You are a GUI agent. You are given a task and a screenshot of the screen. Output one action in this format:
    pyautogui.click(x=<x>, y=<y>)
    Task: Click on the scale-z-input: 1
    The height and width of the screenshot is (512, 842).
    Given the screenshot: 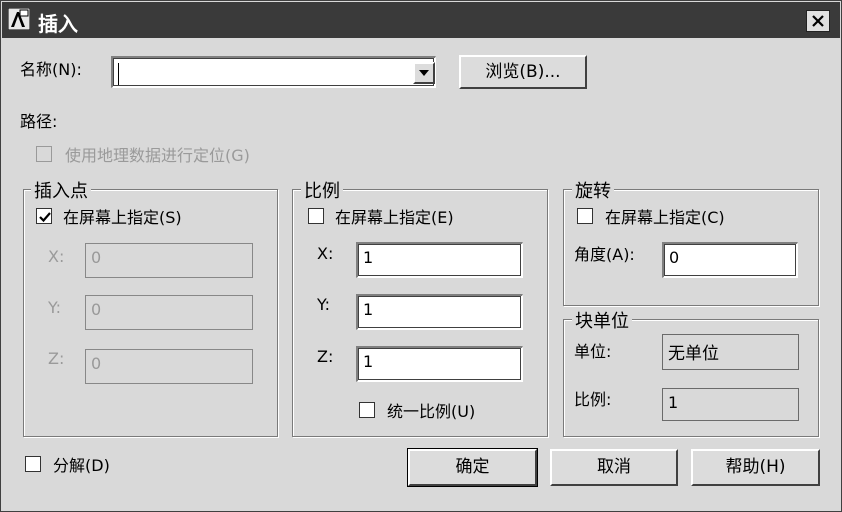 What is the action you would take?
    pyautogui.click(x=439, y=364)
    